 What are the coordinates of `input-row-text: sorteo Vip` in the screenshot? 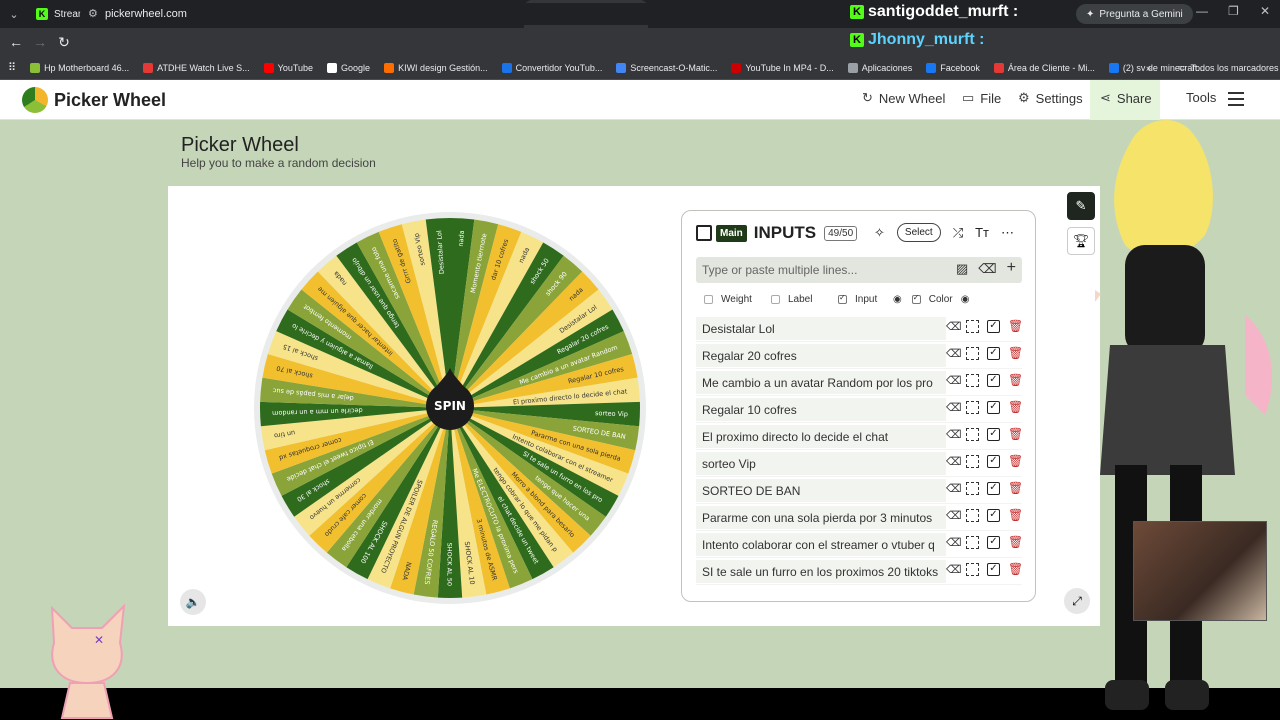 It's located at (821, 463).